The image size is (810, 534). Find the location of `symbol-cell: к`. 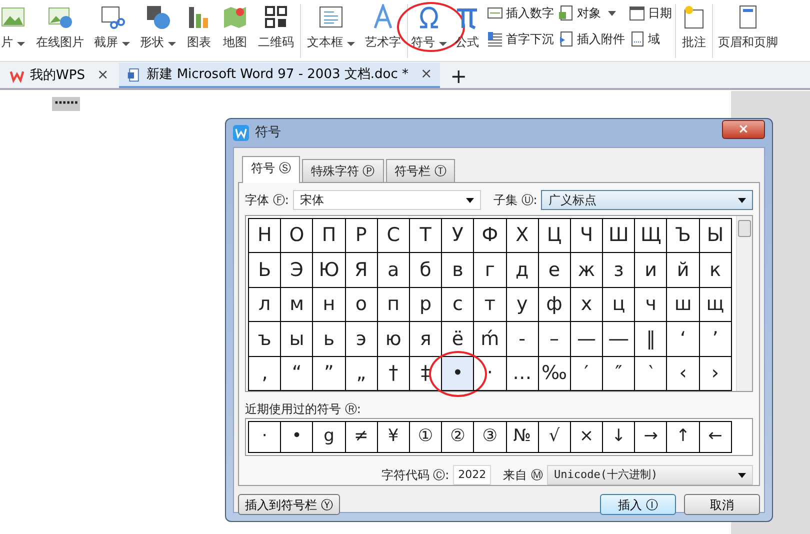

symbol-cell: к is located at coordinates (716, 270).